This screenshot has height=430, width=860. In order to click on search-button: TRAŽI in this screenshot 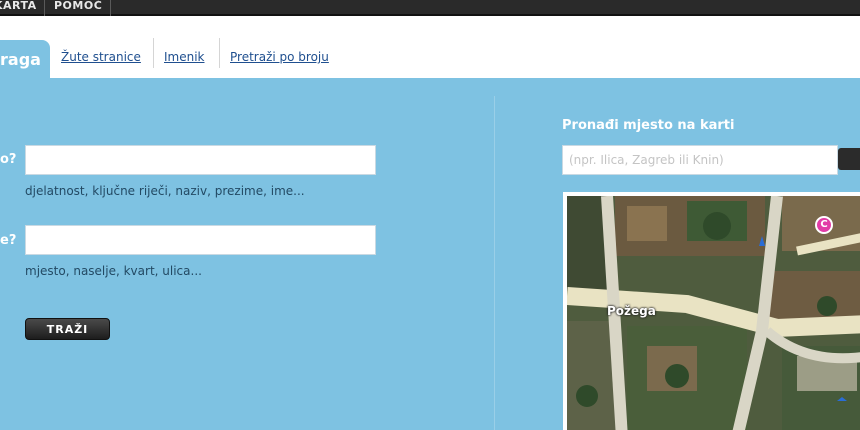, I will do `click(67, 329)`.